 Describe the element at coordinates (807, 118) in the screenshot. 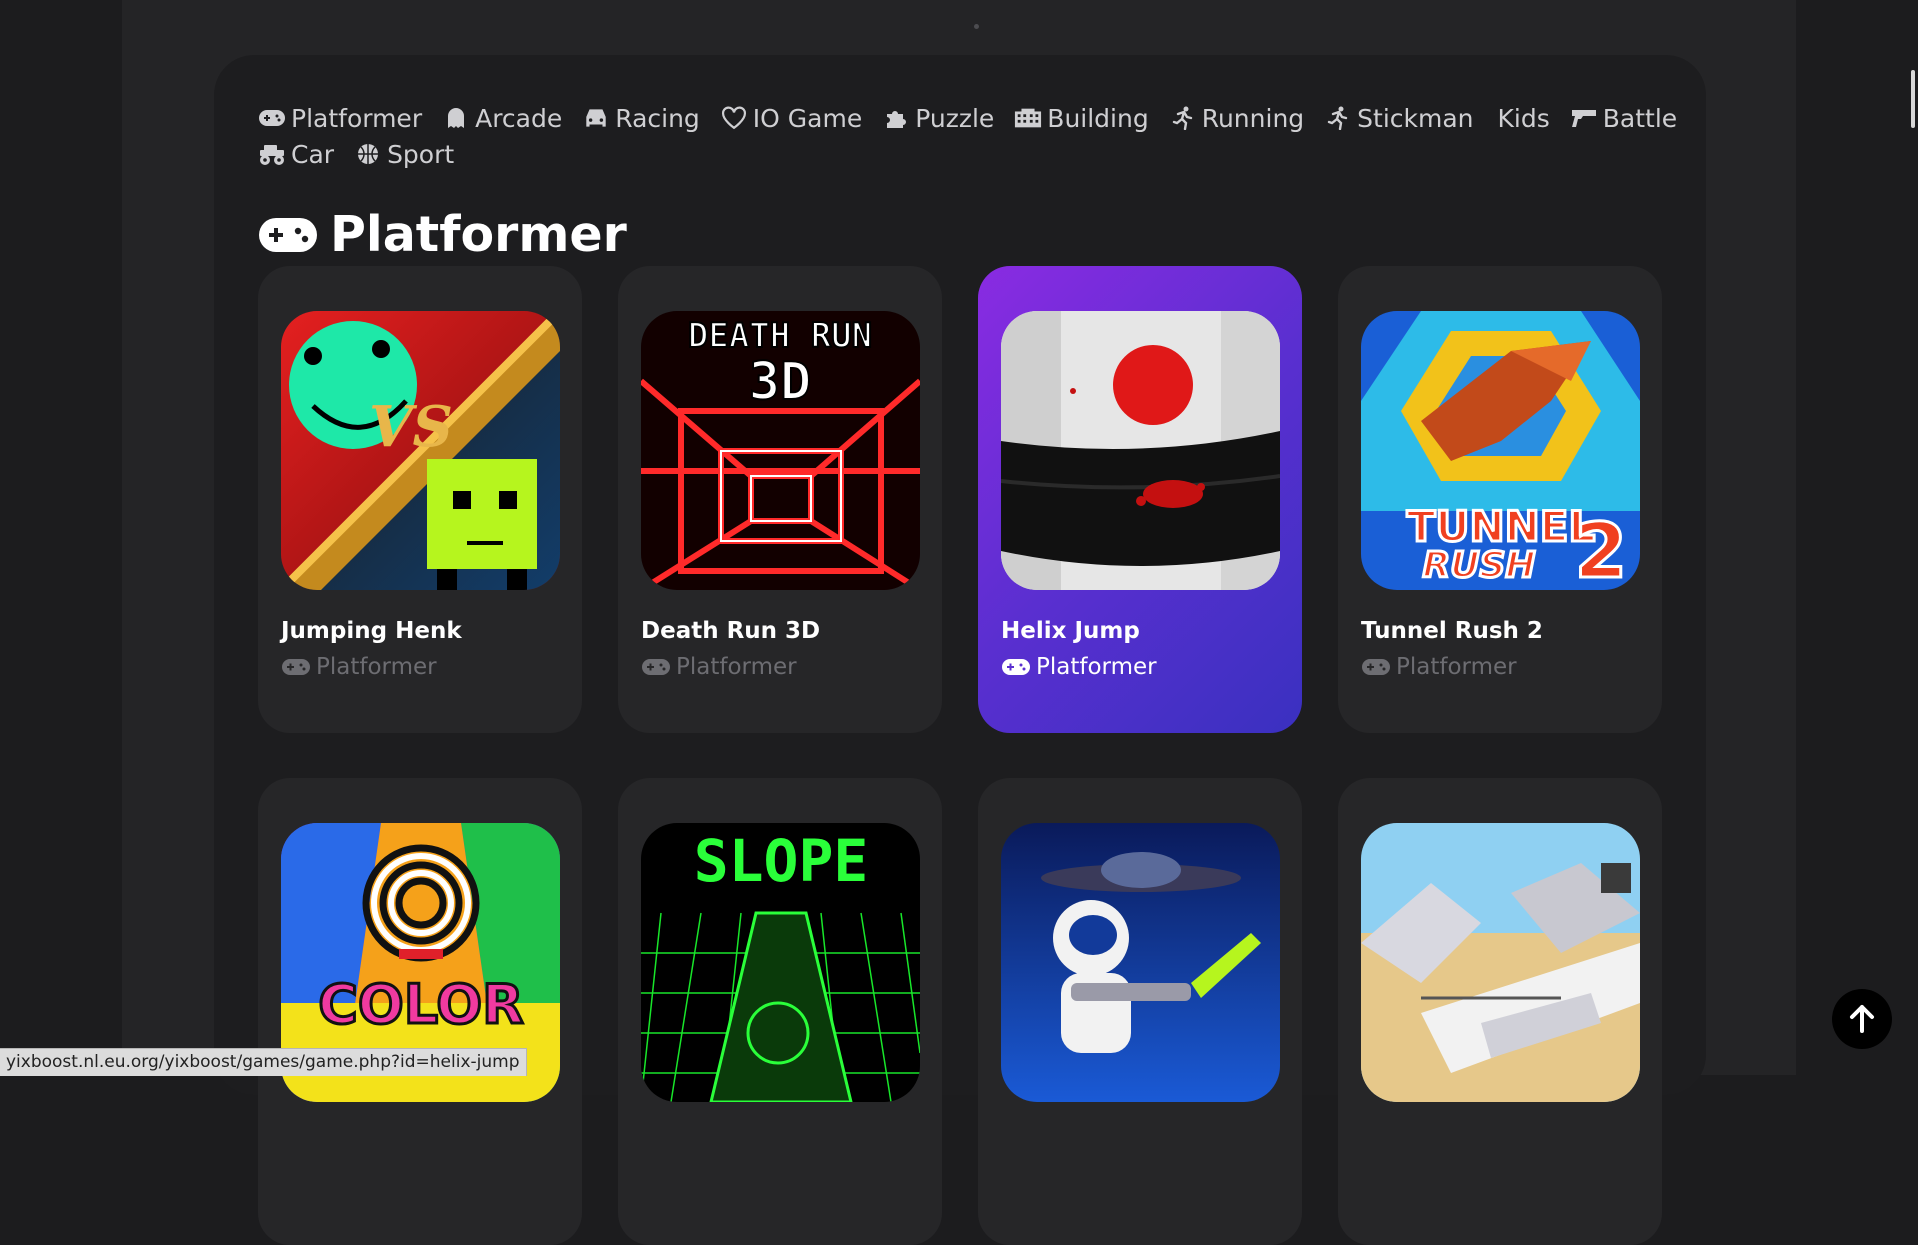

I see `category-label: IO Game` at that location.